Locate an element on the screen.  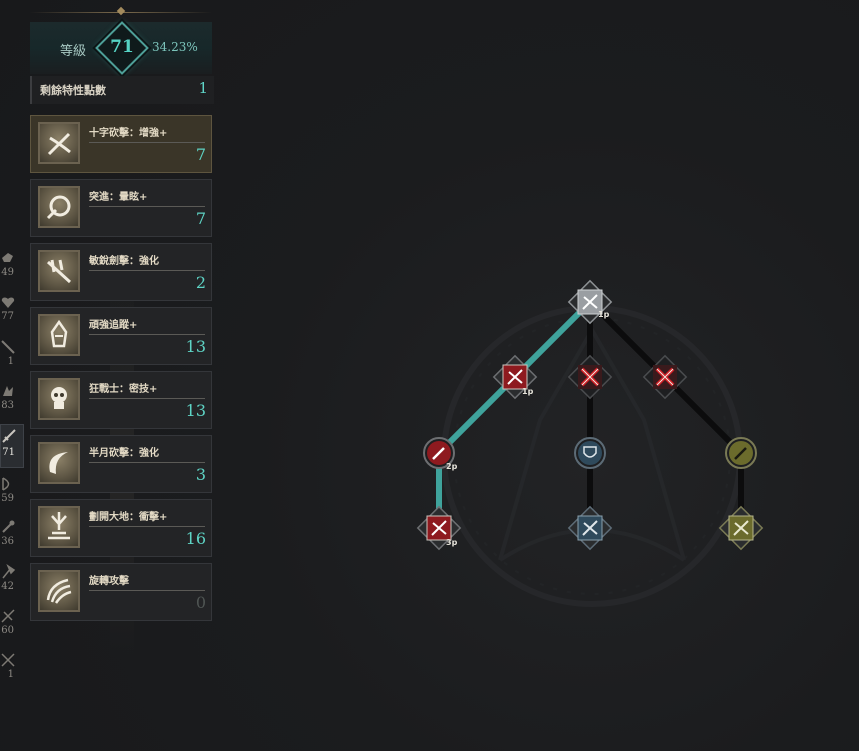
tree-connections is located at coordinates (590, 413).